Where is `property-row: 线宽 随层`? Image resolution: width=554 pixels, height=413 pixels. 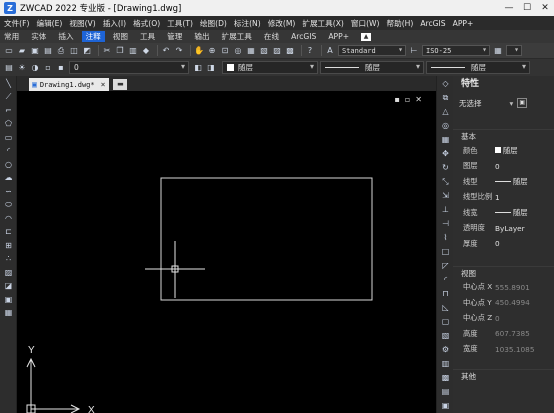 property-row: 线宽 随层 is located at coordinates (503, 213).